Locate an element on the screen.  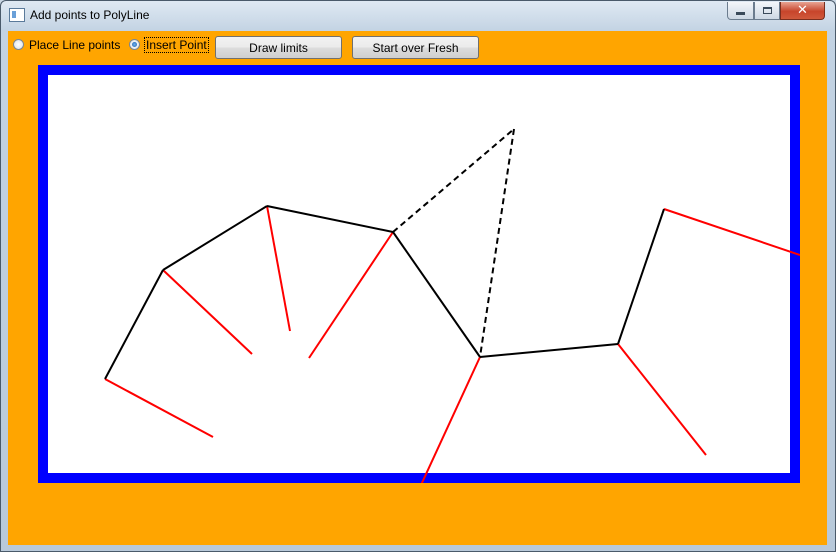
close-icon: ✕ is located at coordinates (802, 10).